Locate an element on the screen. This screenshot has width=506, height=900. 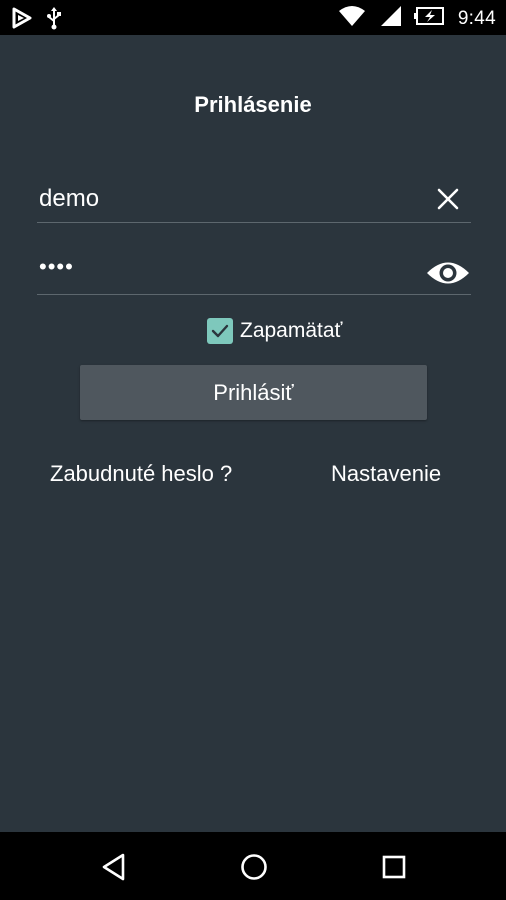
username-field: demo is located at coordinates (254, 197).